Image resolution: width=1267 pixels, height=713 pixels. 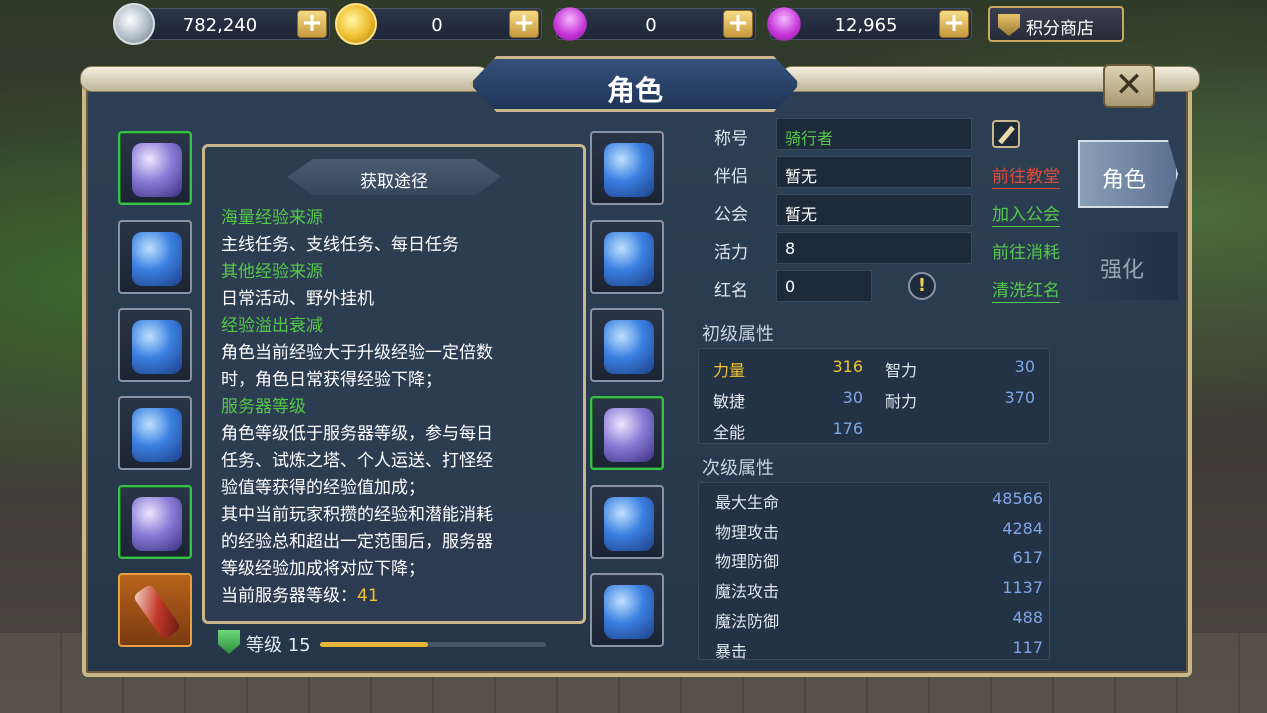 I want to click on secondary-attribute-row: 物理防御 617, so click(x=875, y=557).